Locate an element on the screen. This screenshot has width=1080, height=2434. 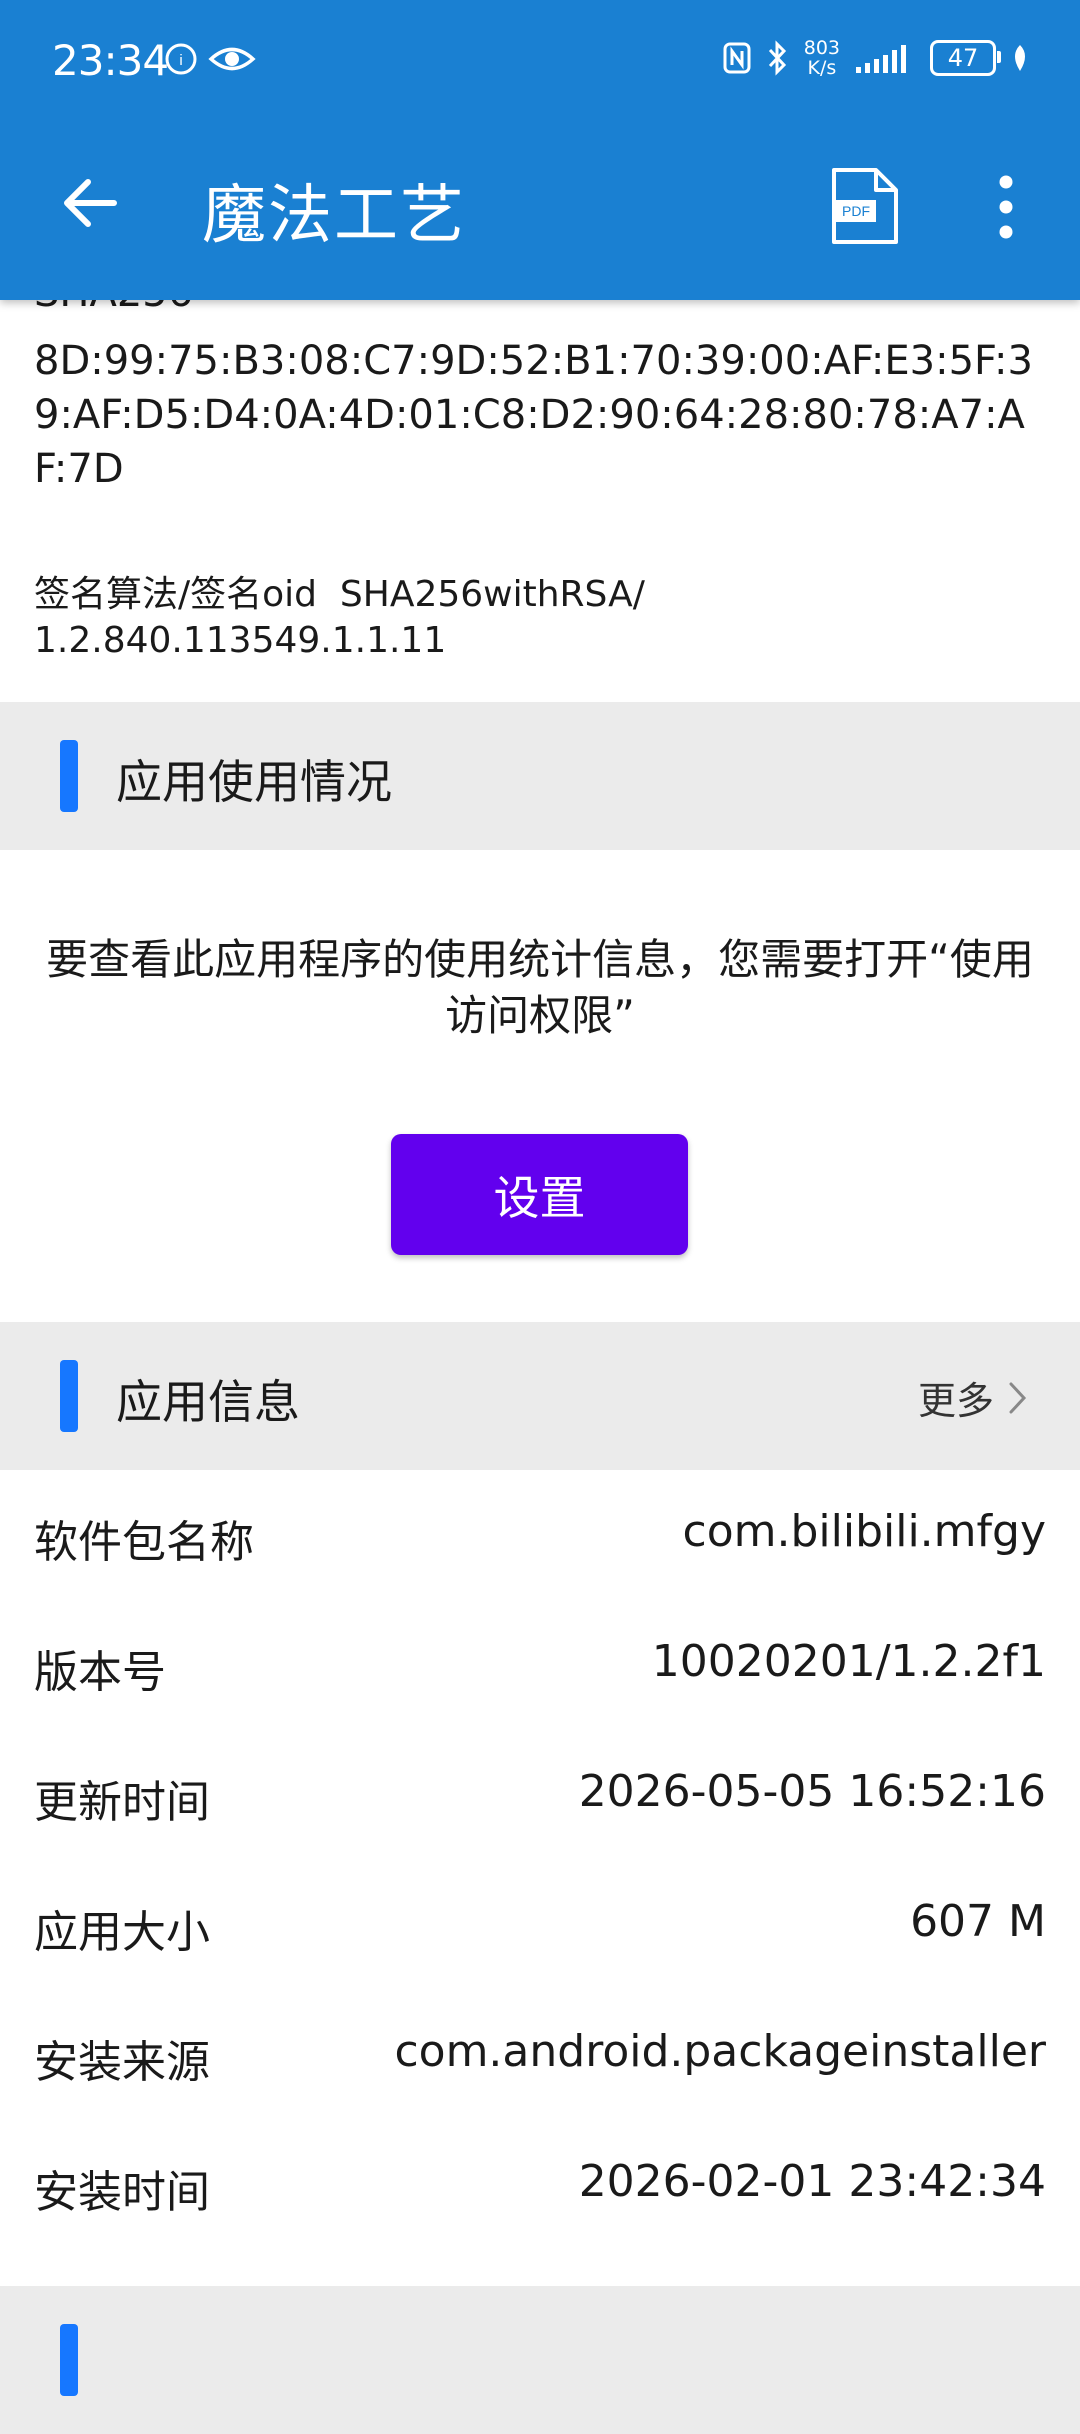
leaf-icon is located at coordinates (1020, 58).